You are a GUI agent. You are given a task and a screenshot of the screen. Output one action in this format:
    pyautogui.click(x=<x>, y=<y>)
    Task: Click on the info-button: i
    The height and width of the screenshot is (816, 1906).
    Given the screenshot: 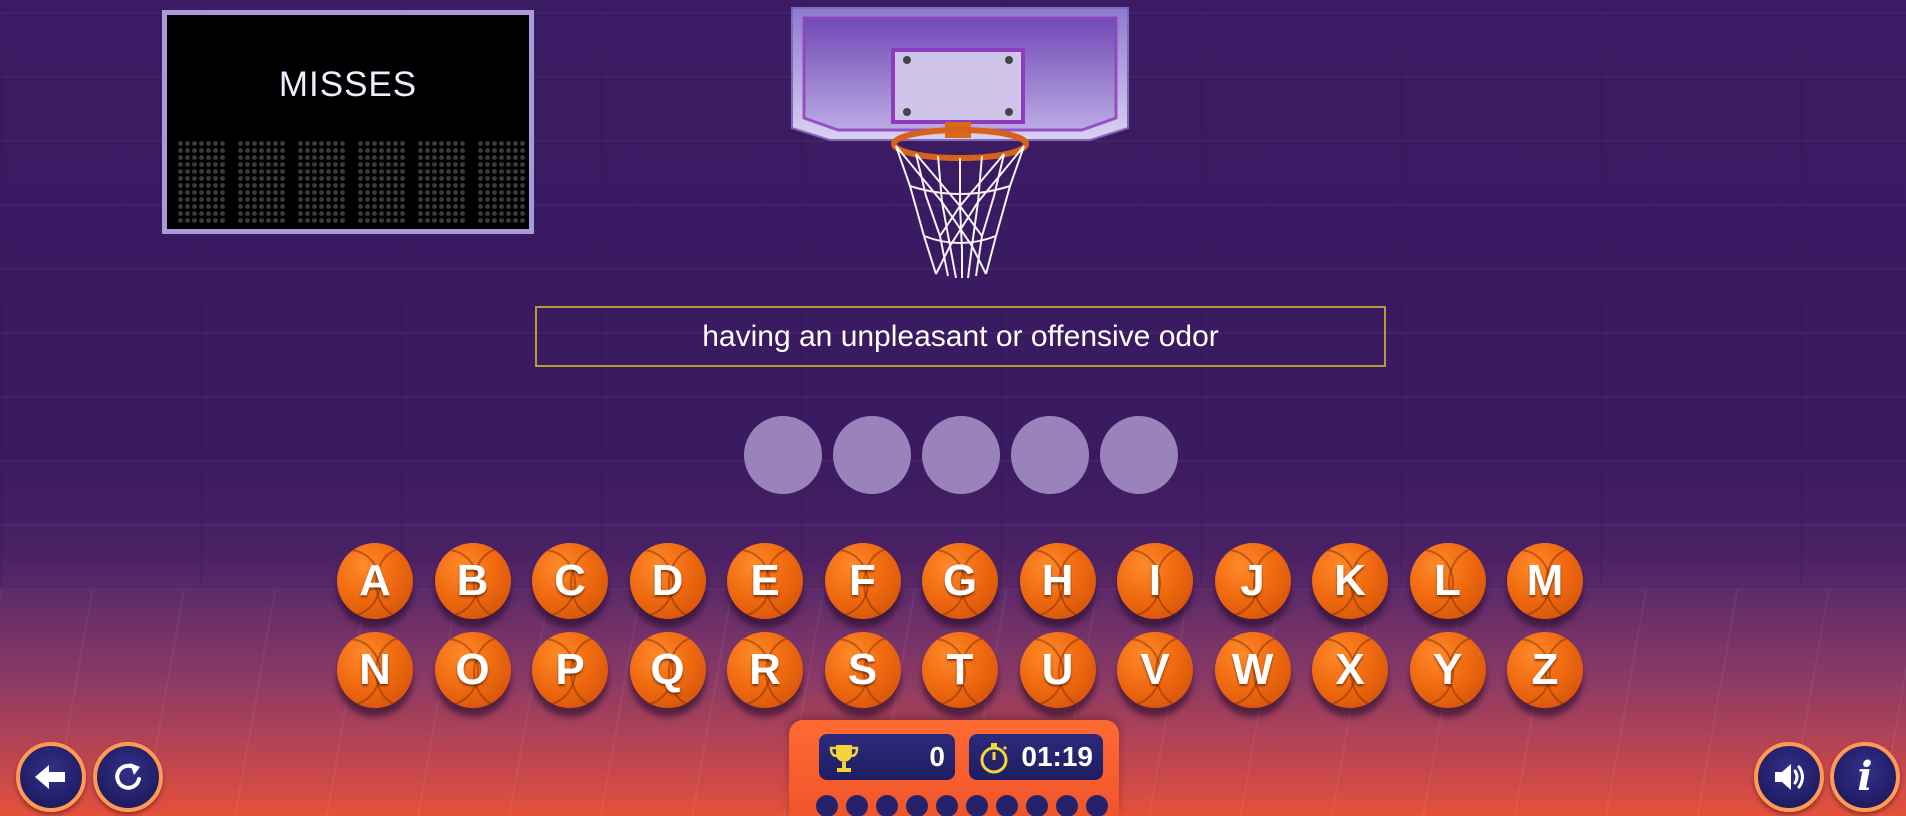 What is the action you would take?
    pyautogui.click(x=1865, y=777)
    